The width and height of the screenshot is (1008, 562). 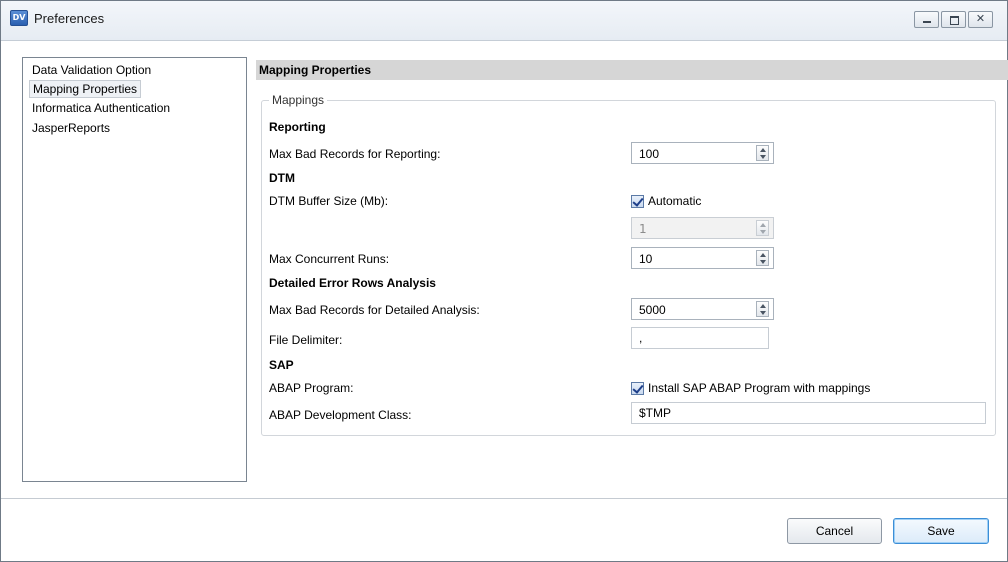 I want to click on footer-divider, so click(x=504, y=498).